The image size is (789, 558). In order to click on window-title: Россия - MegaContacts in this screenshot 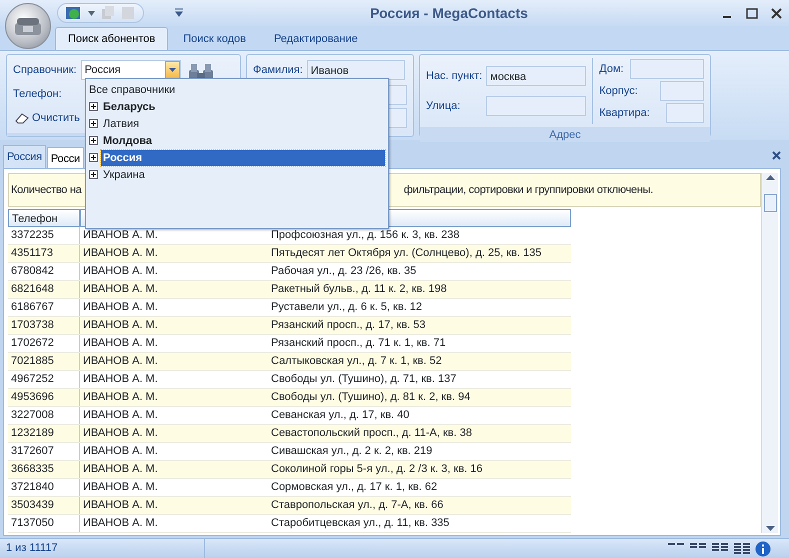, I will do `click(449, 13)`.